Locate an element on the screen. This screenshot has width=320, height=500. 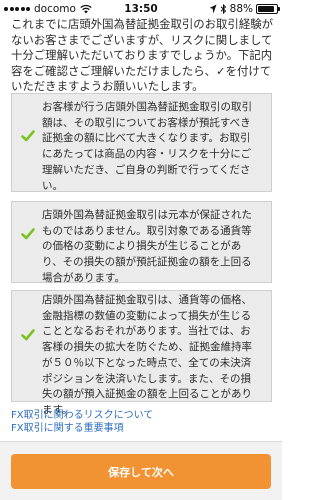
battery-icon is located at coordinates (268, 9).